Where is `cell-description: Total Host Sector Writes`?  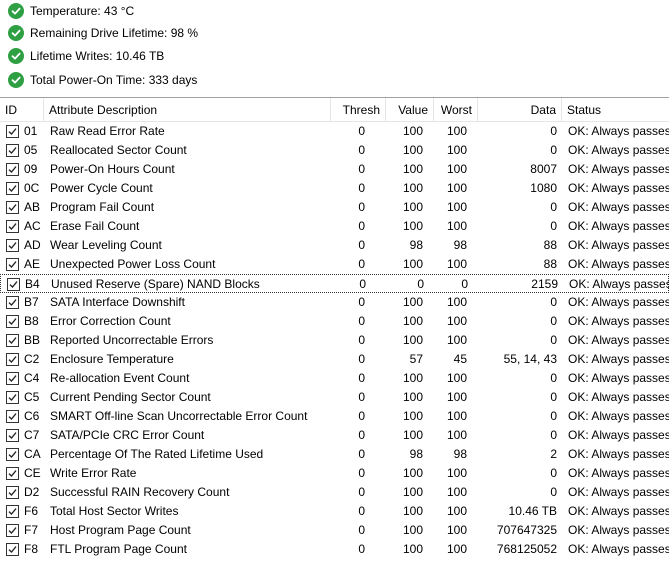
cell-description: Total Host Sector Writes is located at coordinates (114, 511).